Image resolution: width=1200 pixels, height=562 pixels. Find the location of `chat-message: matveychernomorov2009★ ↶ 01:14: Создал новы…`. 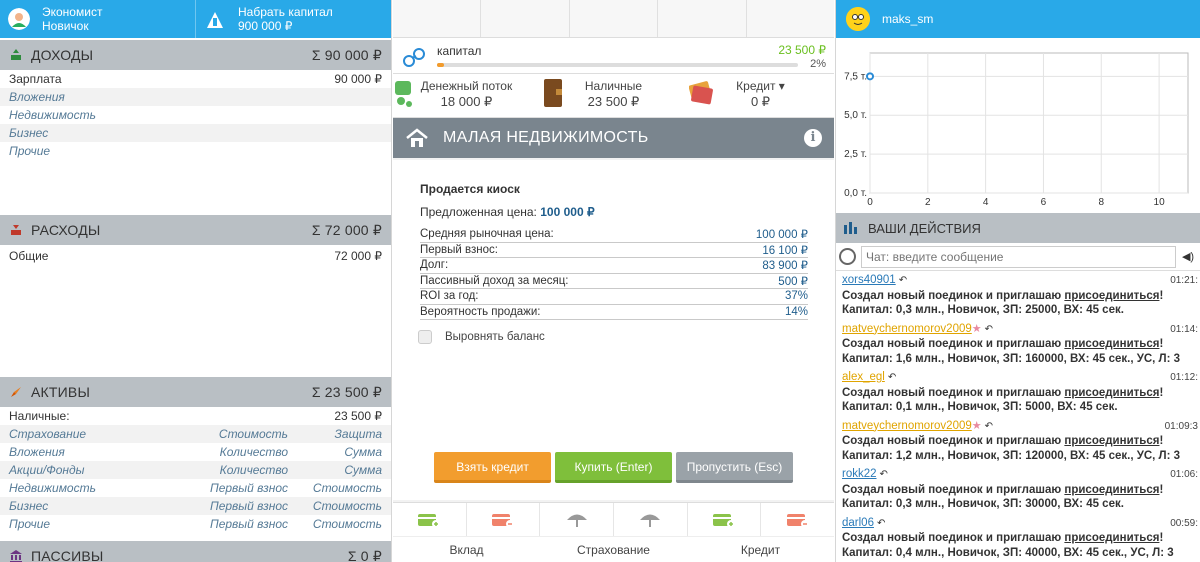

chat-message: matveychernomorov2009★ ↶ 01:14: Создал новы… is located at coordinates (1018, 344).